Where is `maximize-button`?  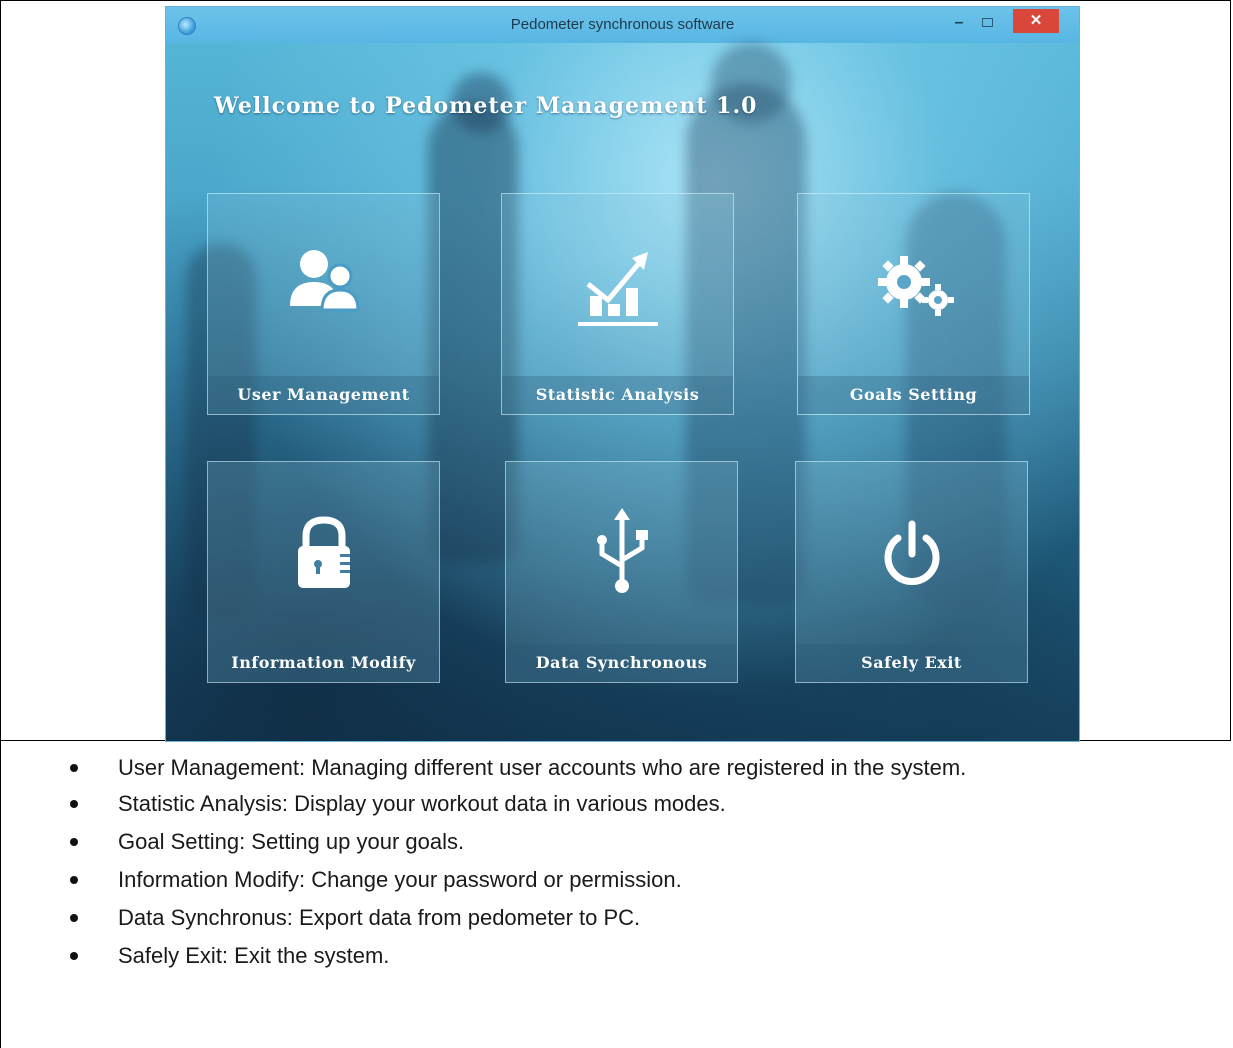 maximize-button is located at coordinates (987, 23).